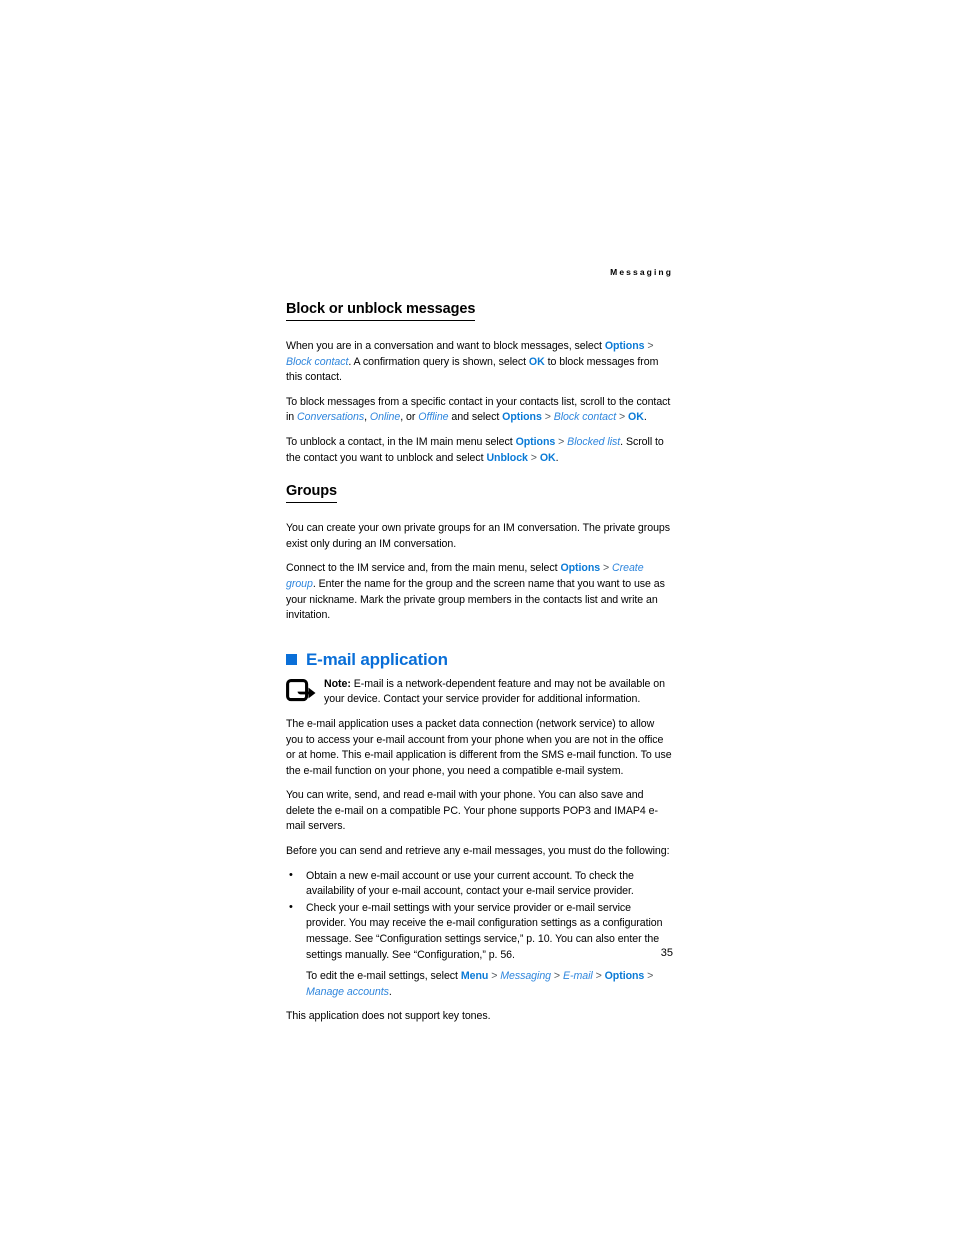 The width and height of the screenshot is (954, 1235). Describe the element at coordinates (380, 311) in the screenshot. I see `section-heading-block-unblock: Block or unblock messages` at that location.